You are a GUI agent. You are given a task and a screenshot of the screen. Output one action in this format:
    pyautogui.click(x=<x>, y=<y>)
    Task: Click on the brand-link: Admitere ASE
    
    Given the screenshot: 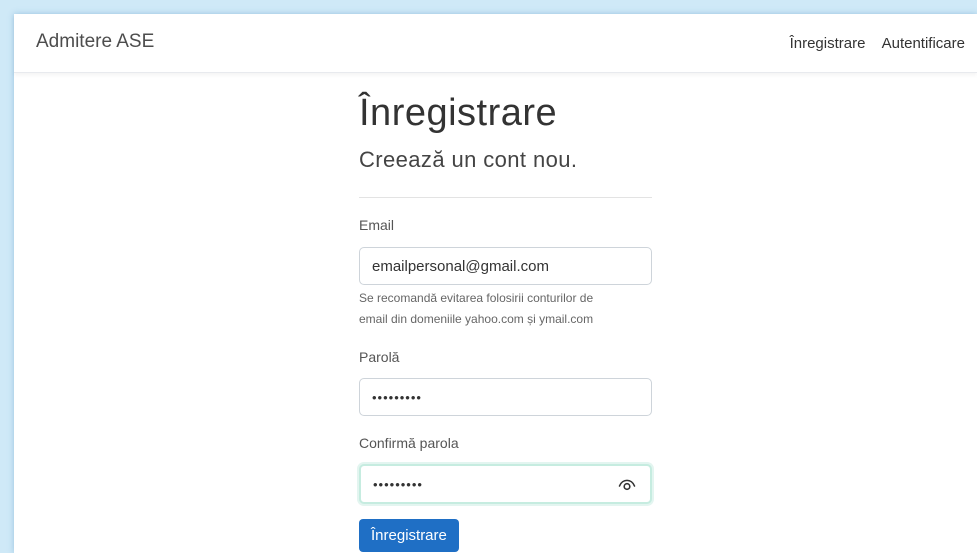 What is the action you would take?
    pyautogui.click(x=95, y=42)
    